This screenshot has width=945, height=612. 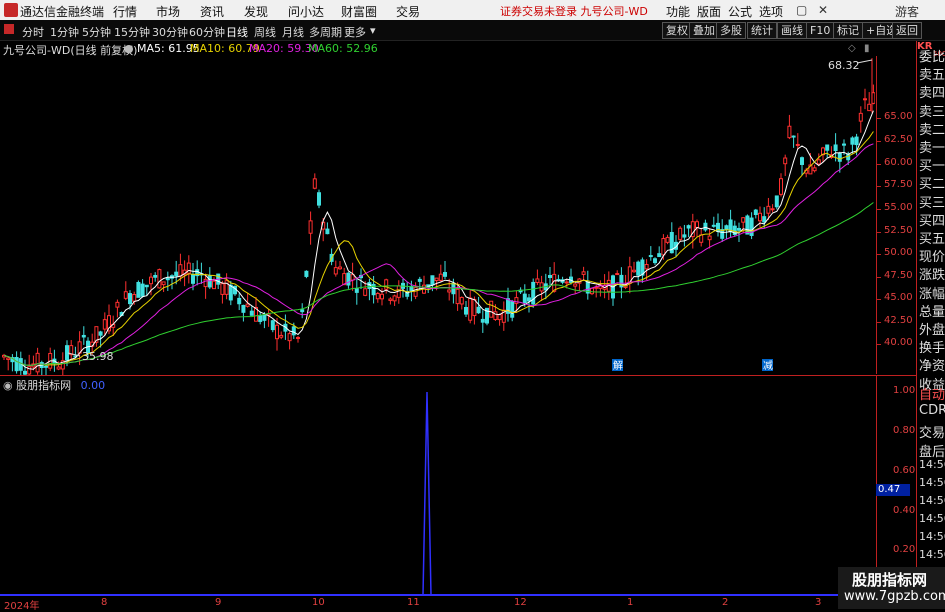 What do you see at coordinates (373, 30) in the screenshot?
I see `dropdown-icon: ▾` at bounding box center [373, 30].